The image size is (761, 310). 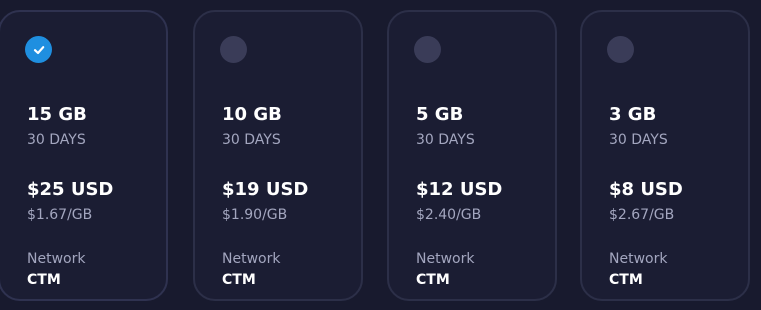 What do you see at coordinates (633, 114) in the screenshot?
I see `plan-data-amount: 3 GB` at bounding box center [633, 114].